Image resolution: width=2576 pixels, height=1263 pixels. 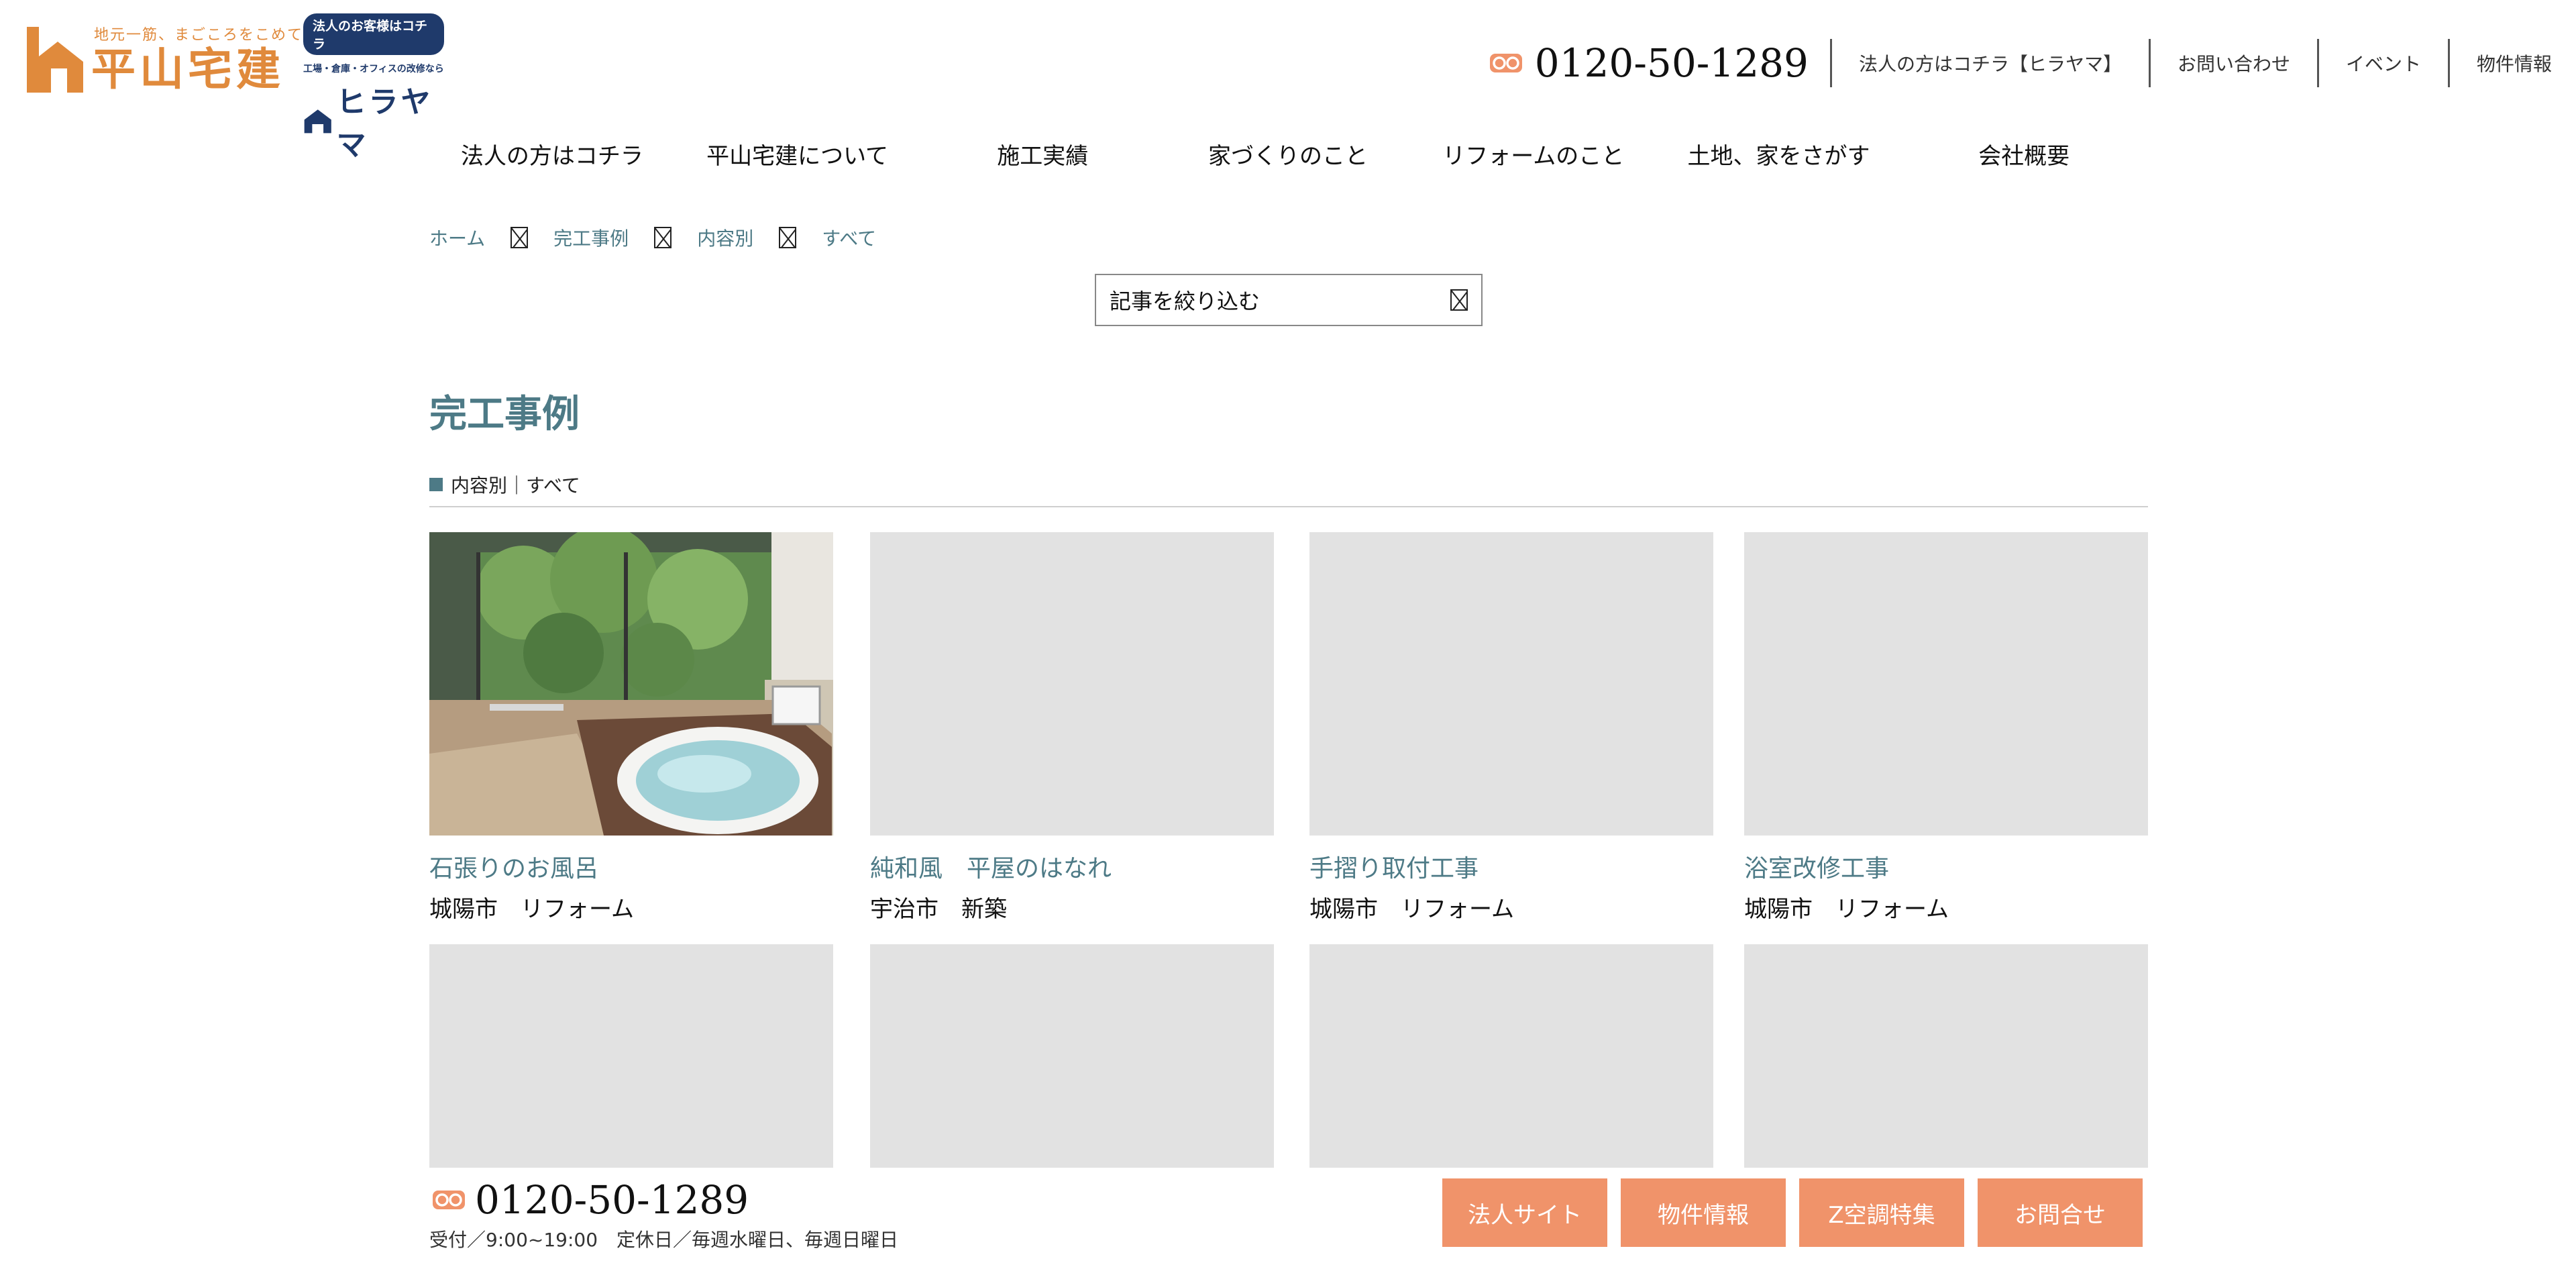 I want to click on bathroom-photo-image, so click(x=631, y=684).